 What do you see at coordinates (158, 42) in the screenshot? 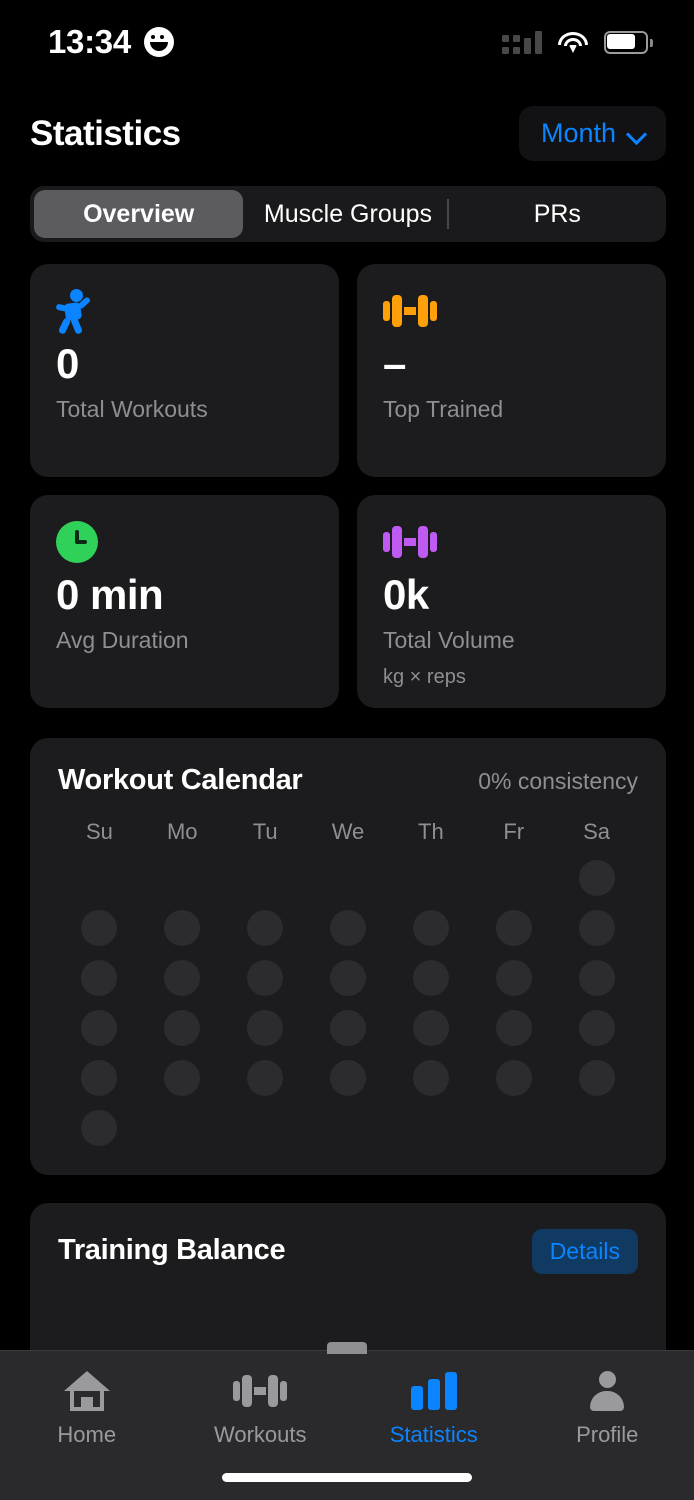
I see `smiley-face-icon` at bounding box center [158, 42].